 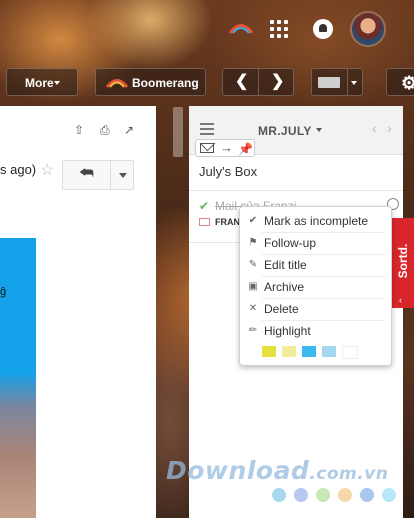 What do you see at coordinates (165, 83) in the screenshot?
I see `boomerang-button-label: Boomerang` at bounding box center [165, 83].